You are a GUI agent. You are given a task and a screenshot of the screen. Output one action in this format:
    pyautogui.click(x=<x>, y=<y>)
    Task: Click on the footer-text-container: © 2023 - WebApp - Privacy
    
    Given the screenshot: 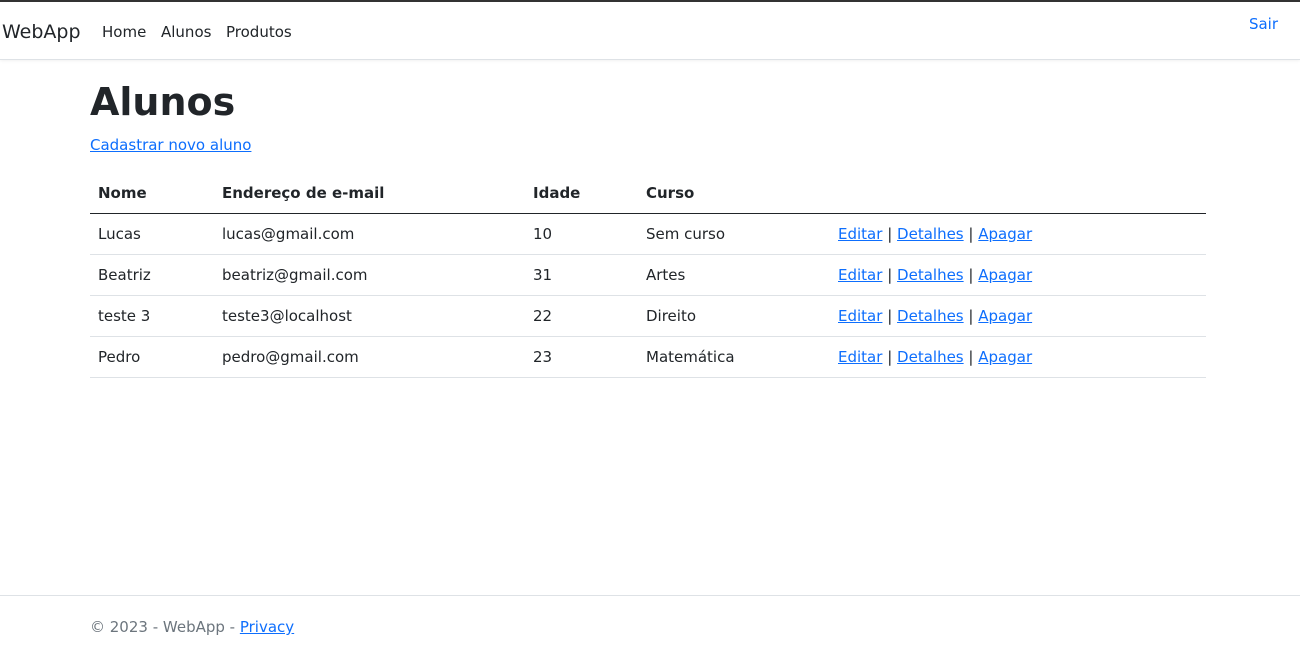 What is the action you would take?
    pyautogui.click(x=192, y=627)
    